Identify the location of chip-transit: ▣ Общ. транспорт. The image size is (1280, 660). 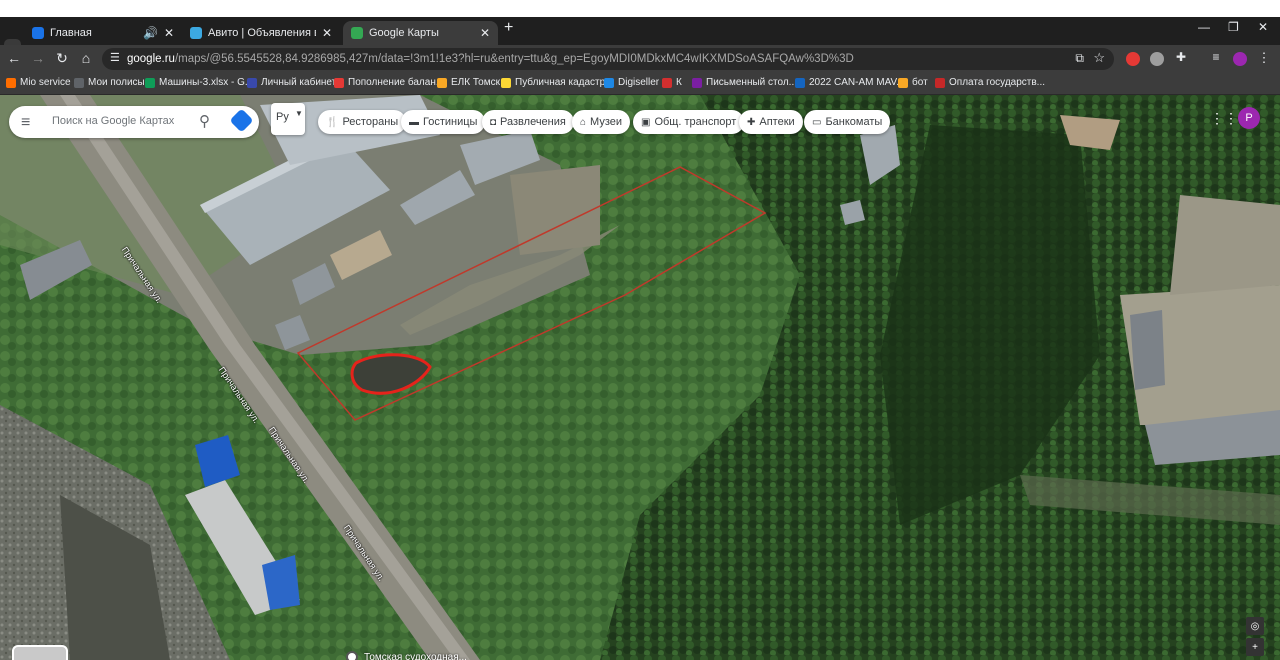
(689, 122).